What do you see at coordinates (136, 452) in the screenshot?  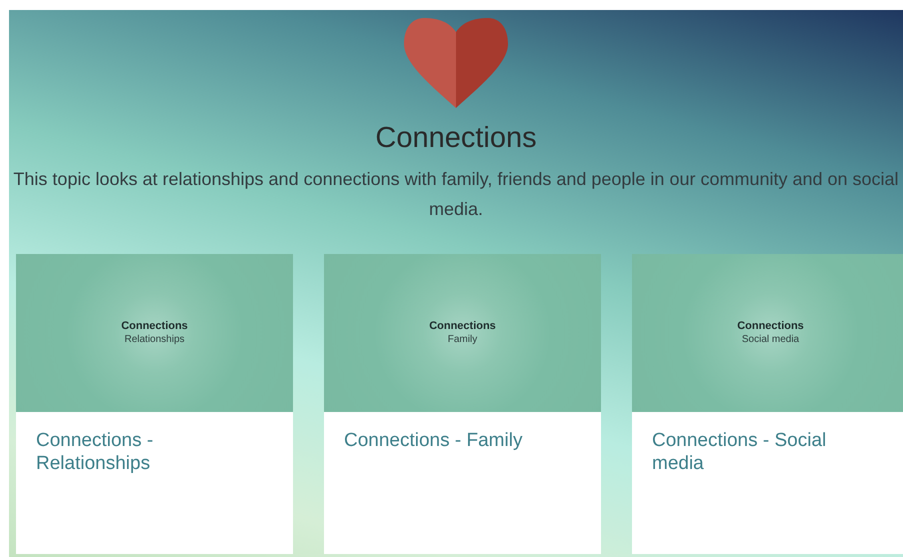 I see `card-title: Connections - Relationships` at bounding box center [136, 452].